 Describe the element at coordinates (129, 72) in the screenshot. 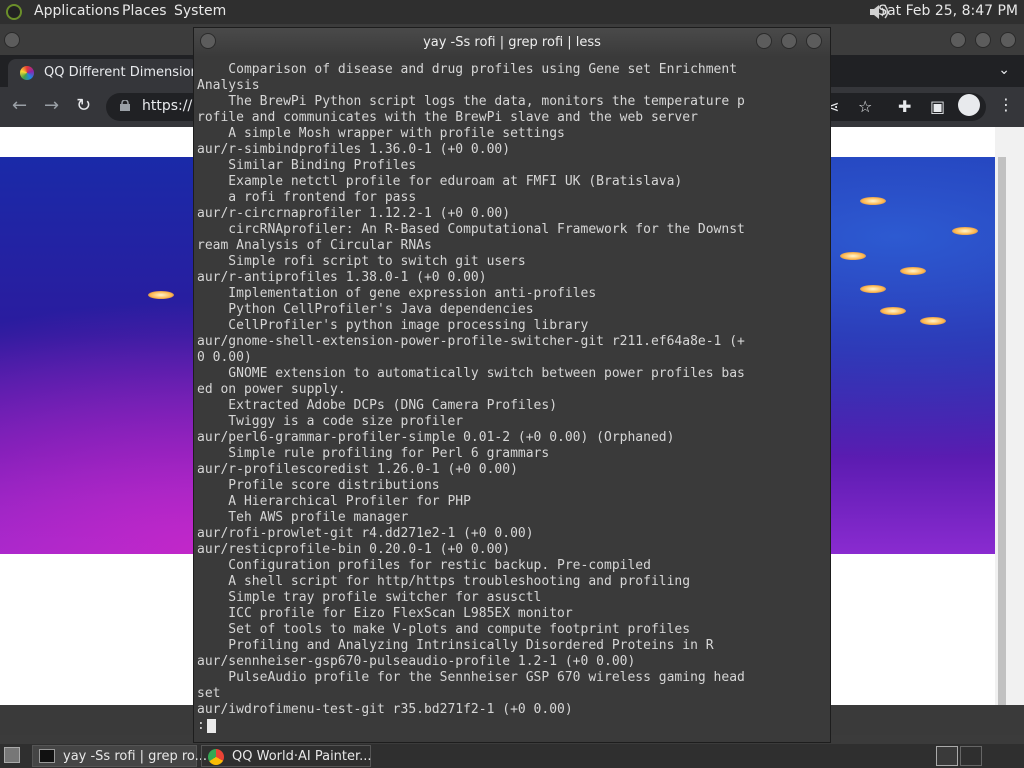

I see `tab-title: QQ Different Dimension M` at that location.